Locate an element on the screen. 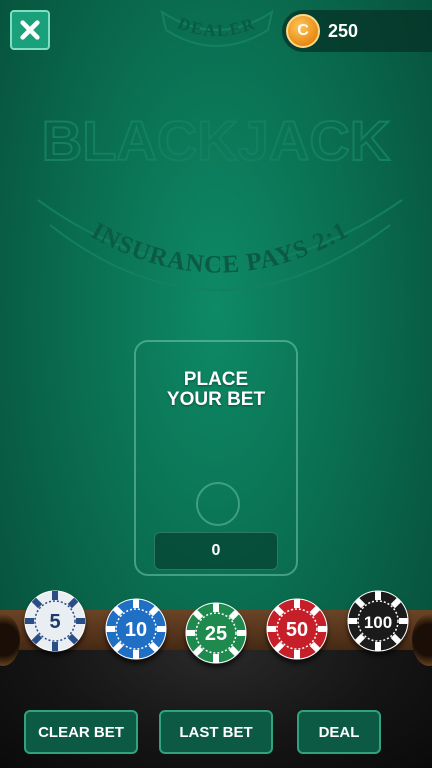 The image size is (432, 768). bet-chip-spot is located at coordinates (218, 504).